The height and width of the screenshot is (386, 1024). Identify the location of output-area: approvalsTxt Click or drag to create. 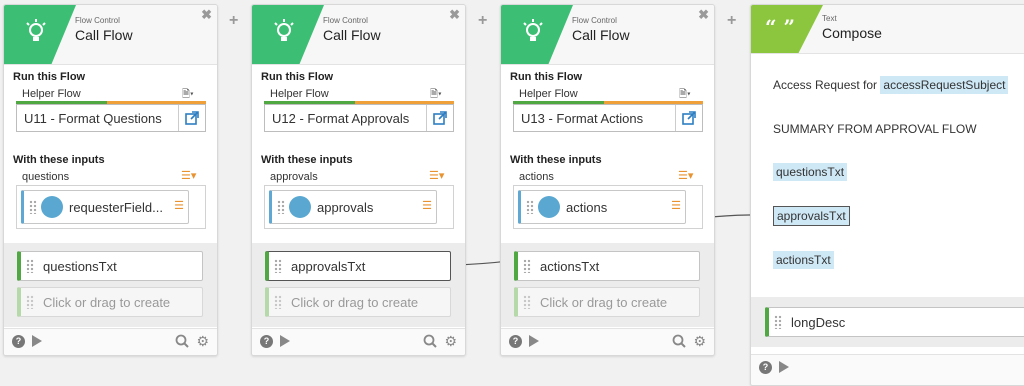
(358, 285).